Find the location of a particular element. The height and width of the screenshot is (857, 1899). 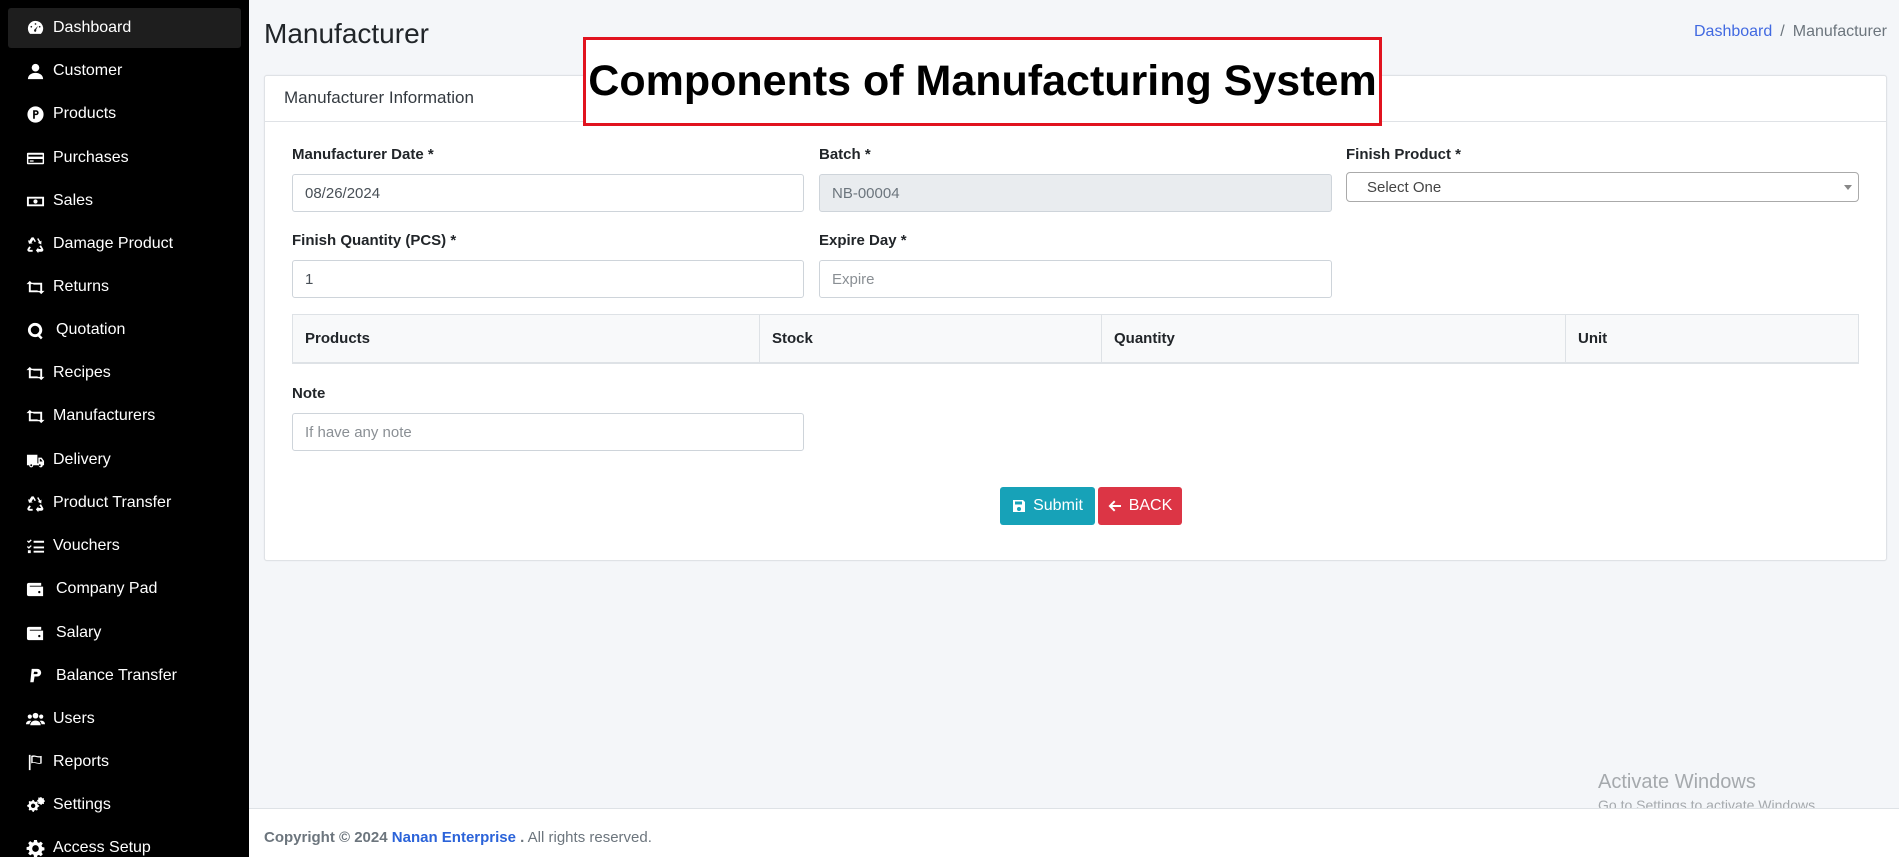

submit-button-label: Submit is located at coordinates (1058, 505).